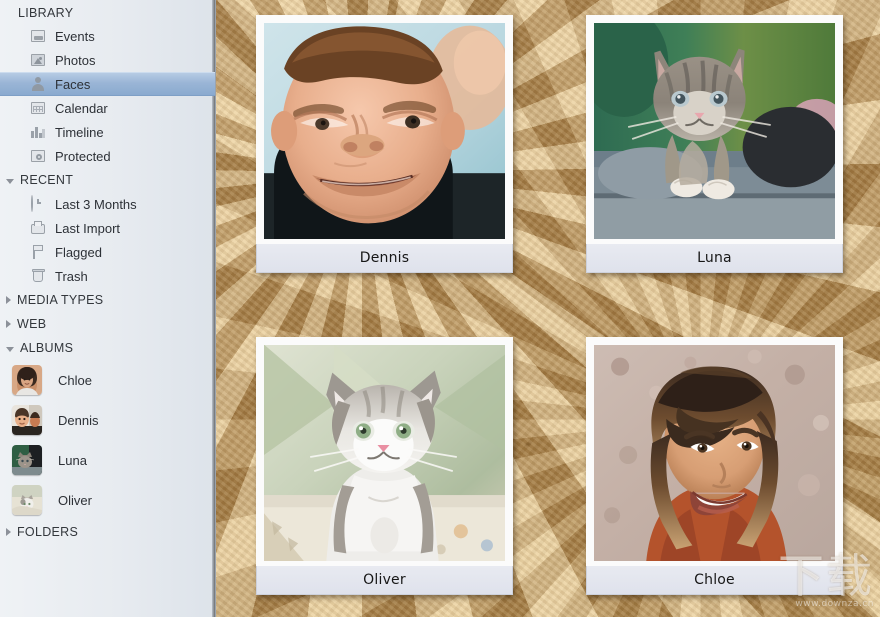  What do you see at coordinates (27, 420) in the screenshot?
I see `dennis-thumb` at bounding box center [27, 420].